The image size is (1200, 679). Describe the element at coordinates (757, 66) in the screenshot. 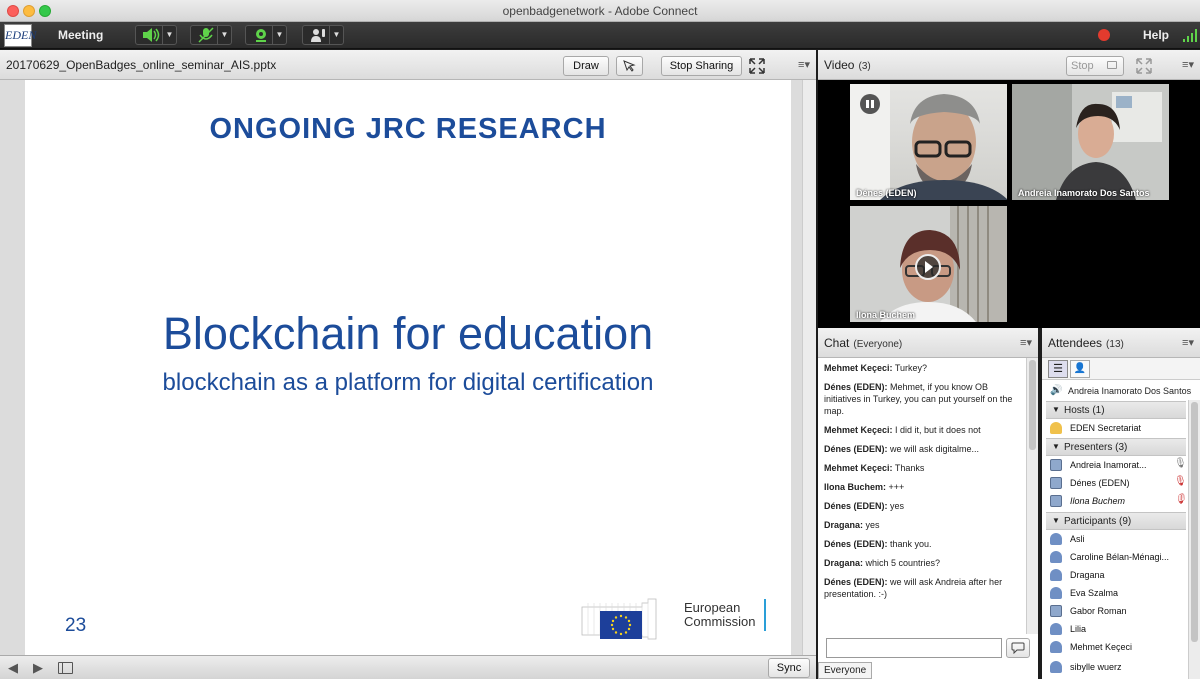

I see `fullscreen-icon` at that location.